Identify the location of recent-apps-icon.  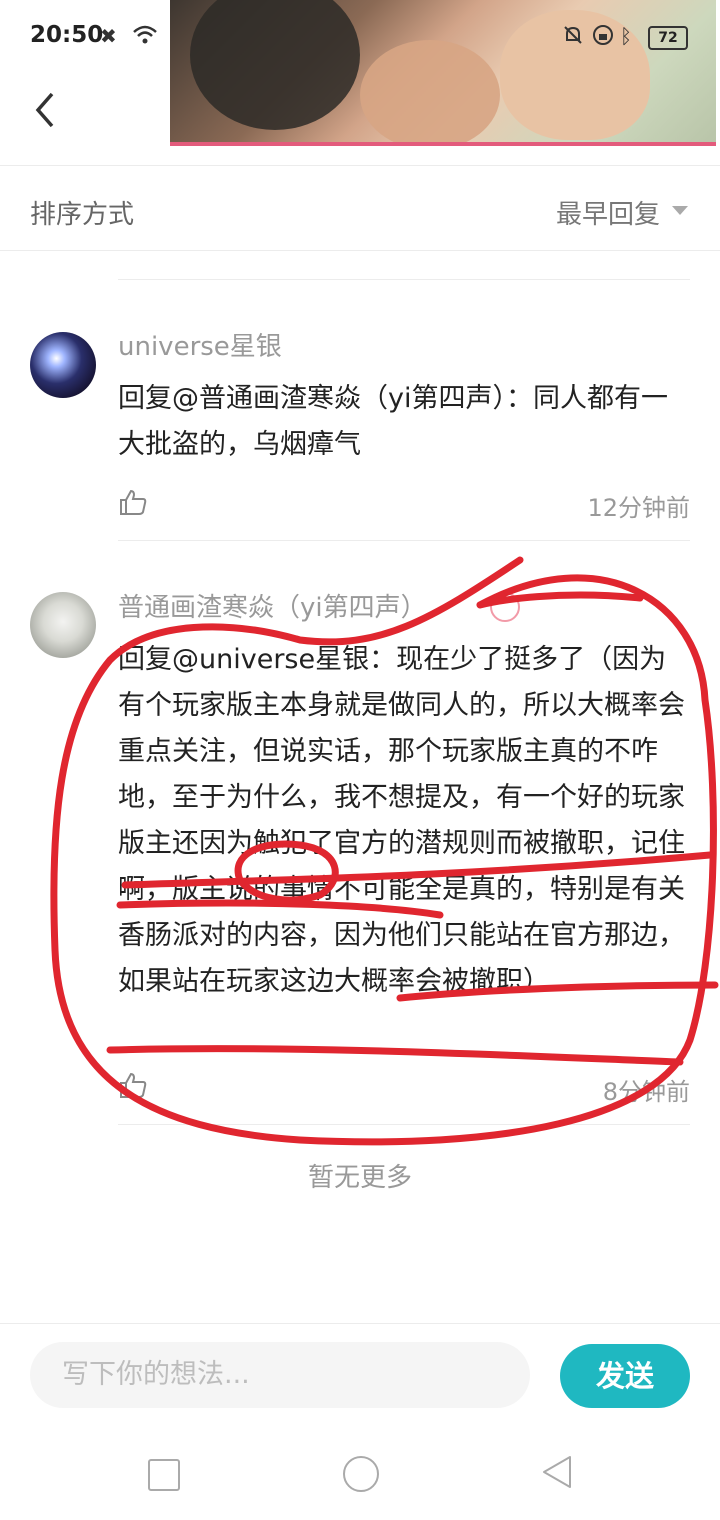
(164, 1475).